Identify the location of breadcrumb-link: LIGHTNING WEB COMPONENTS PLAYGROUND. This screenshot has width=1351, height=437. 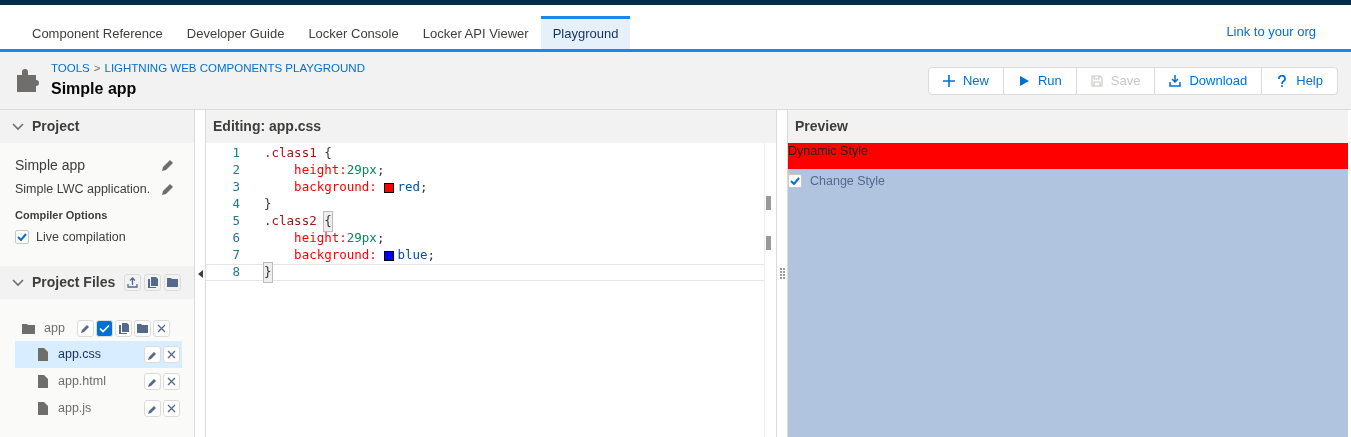
(234, 68).